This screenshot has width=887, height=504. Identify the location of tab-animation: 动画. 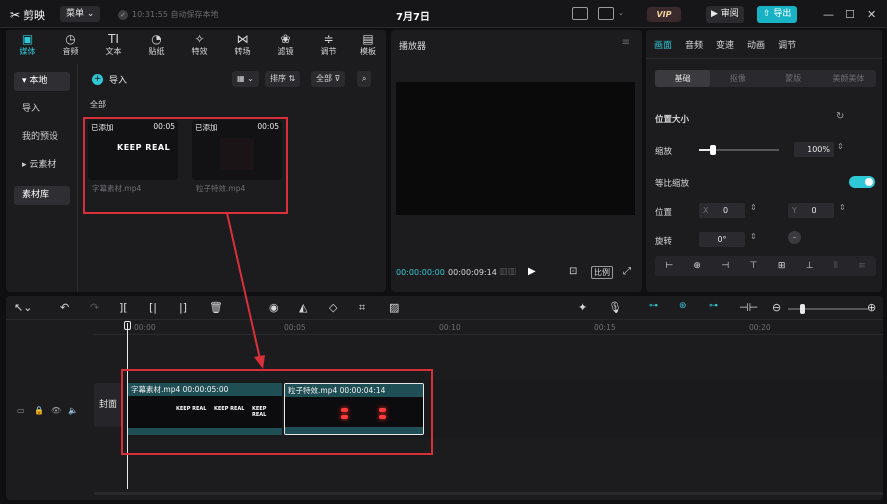
(756, 44).